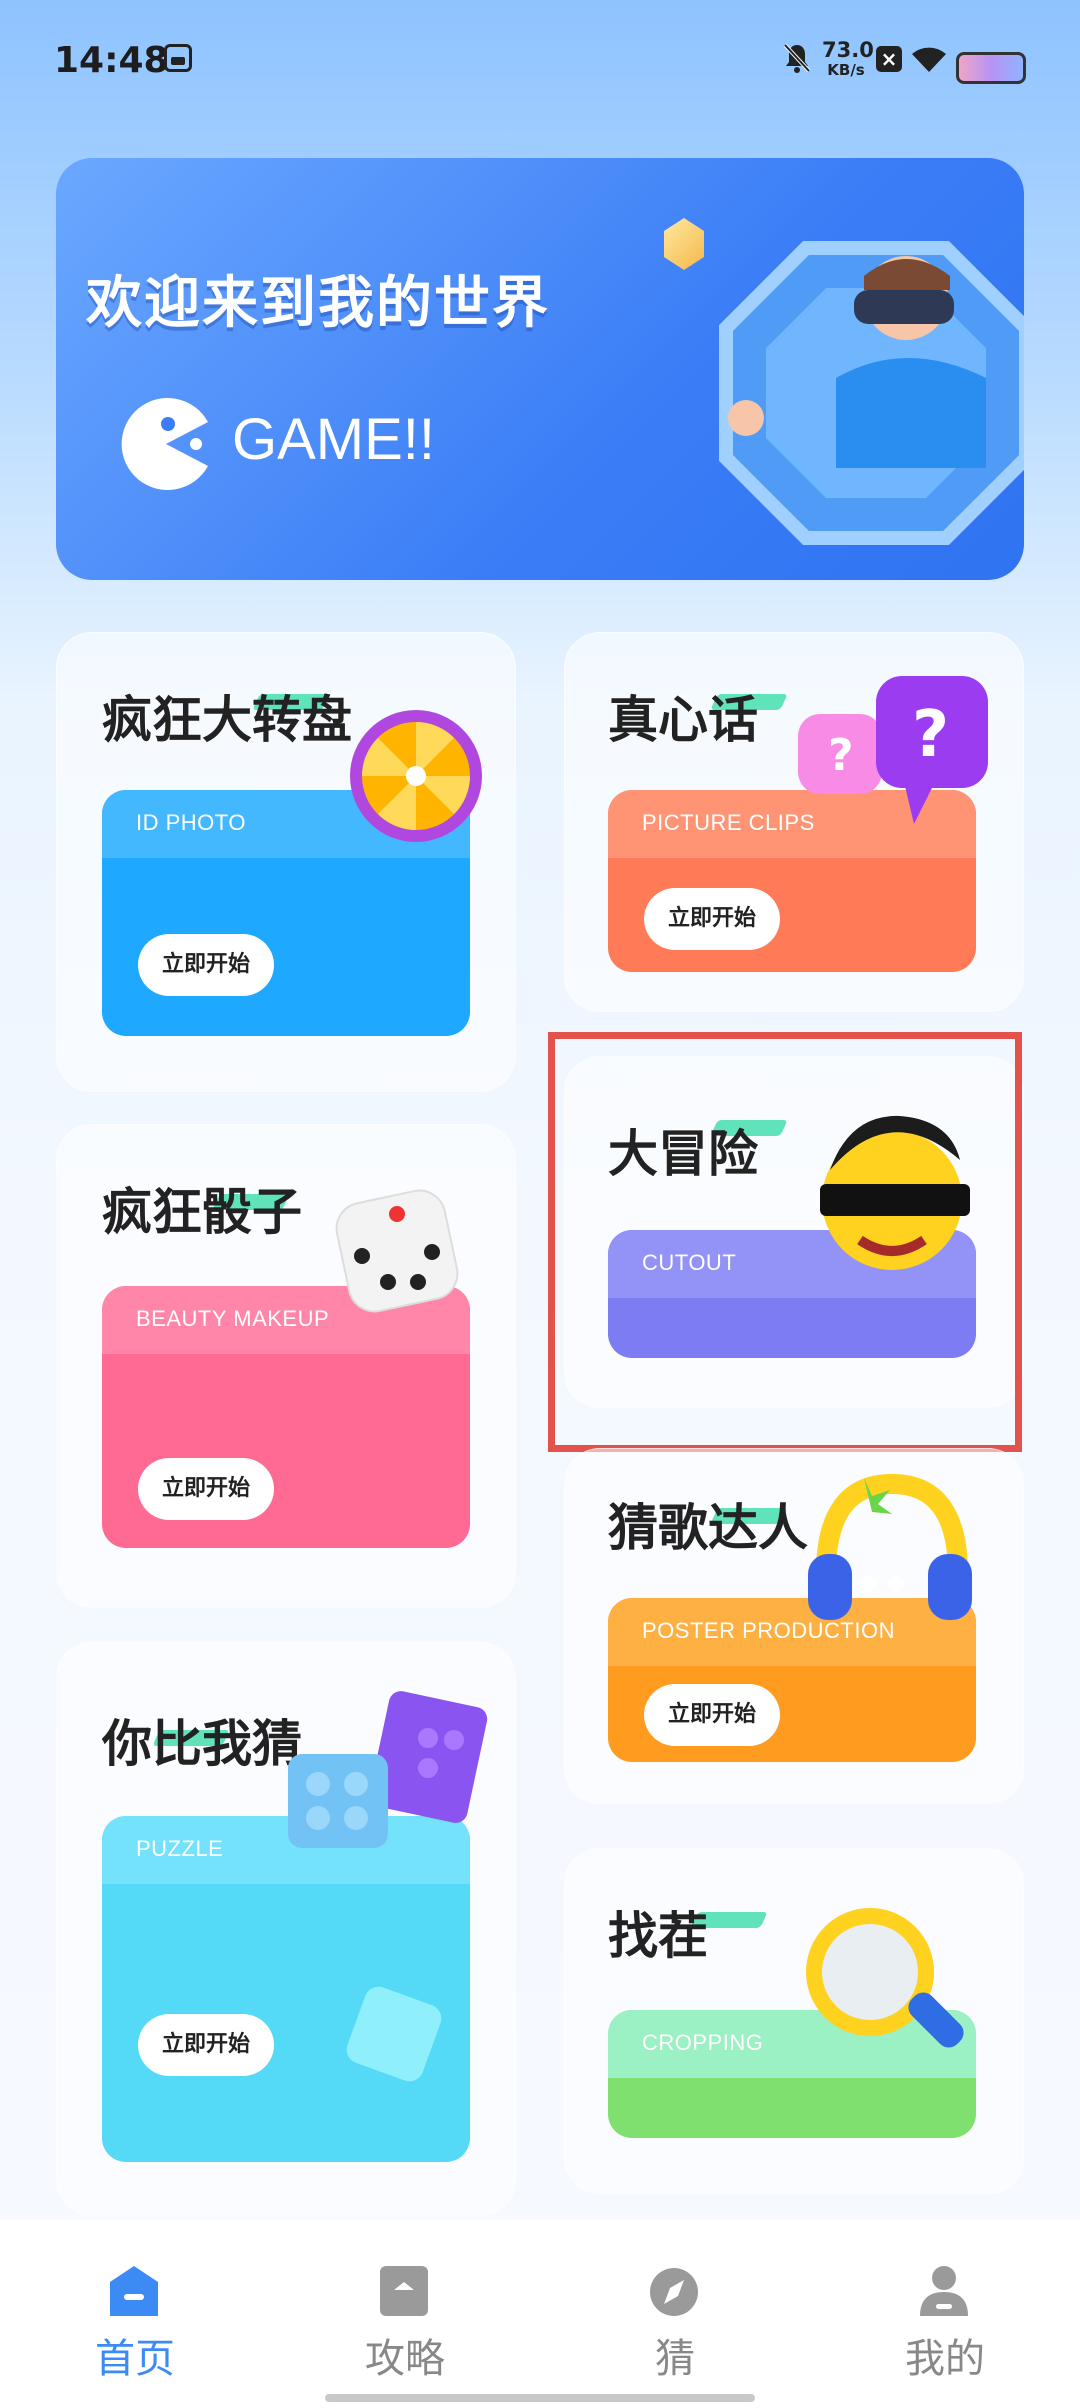  I want to click on net-speed-unit: KB/s, so click(846, 70).